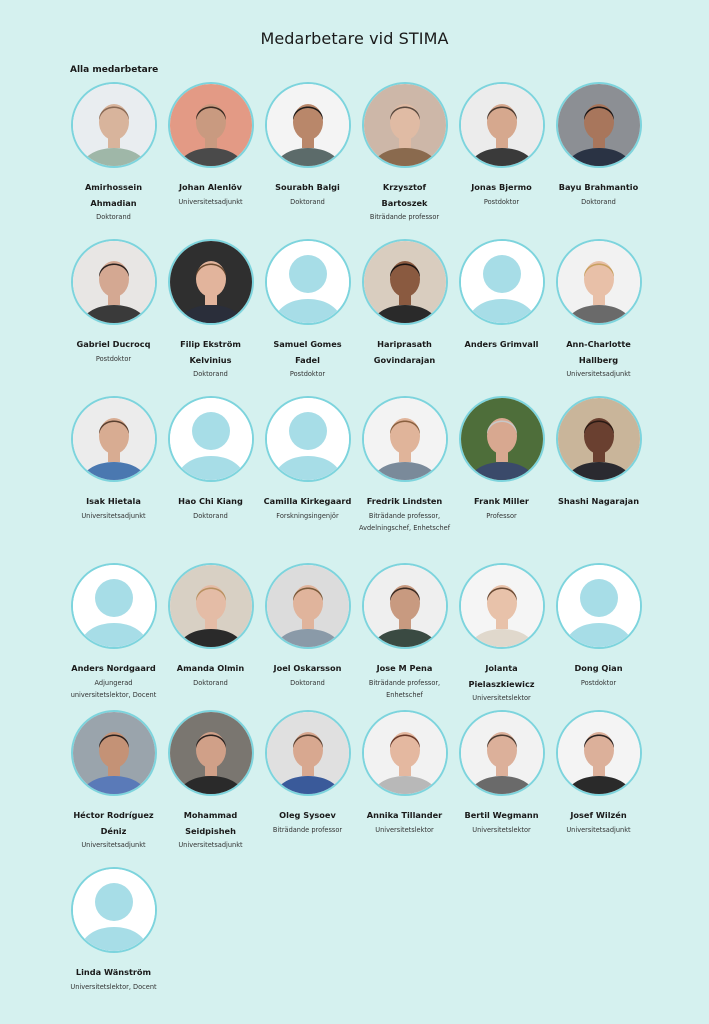 This screenshot has height=1024, width=709. I want to click on staff-name: Jolanta Pielaszkiewicz, so click(502, 676).